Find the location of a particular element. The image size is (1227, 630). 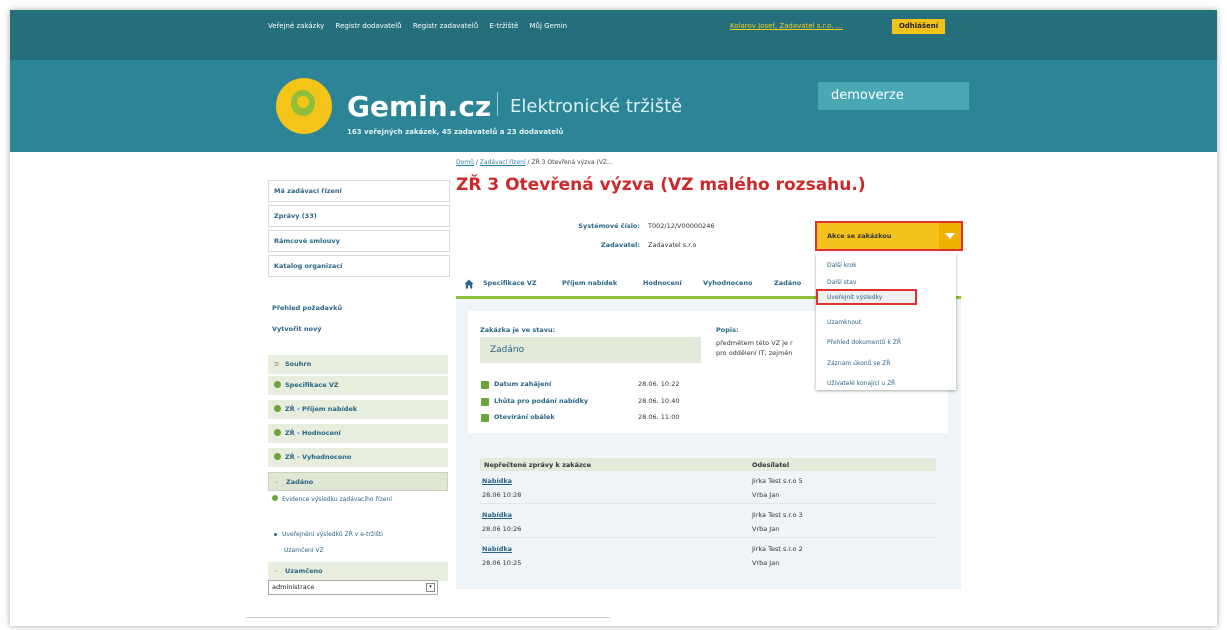

messages-col-title: Nepřečtené zprávy k zakázce is located at coordinates (538, 465).